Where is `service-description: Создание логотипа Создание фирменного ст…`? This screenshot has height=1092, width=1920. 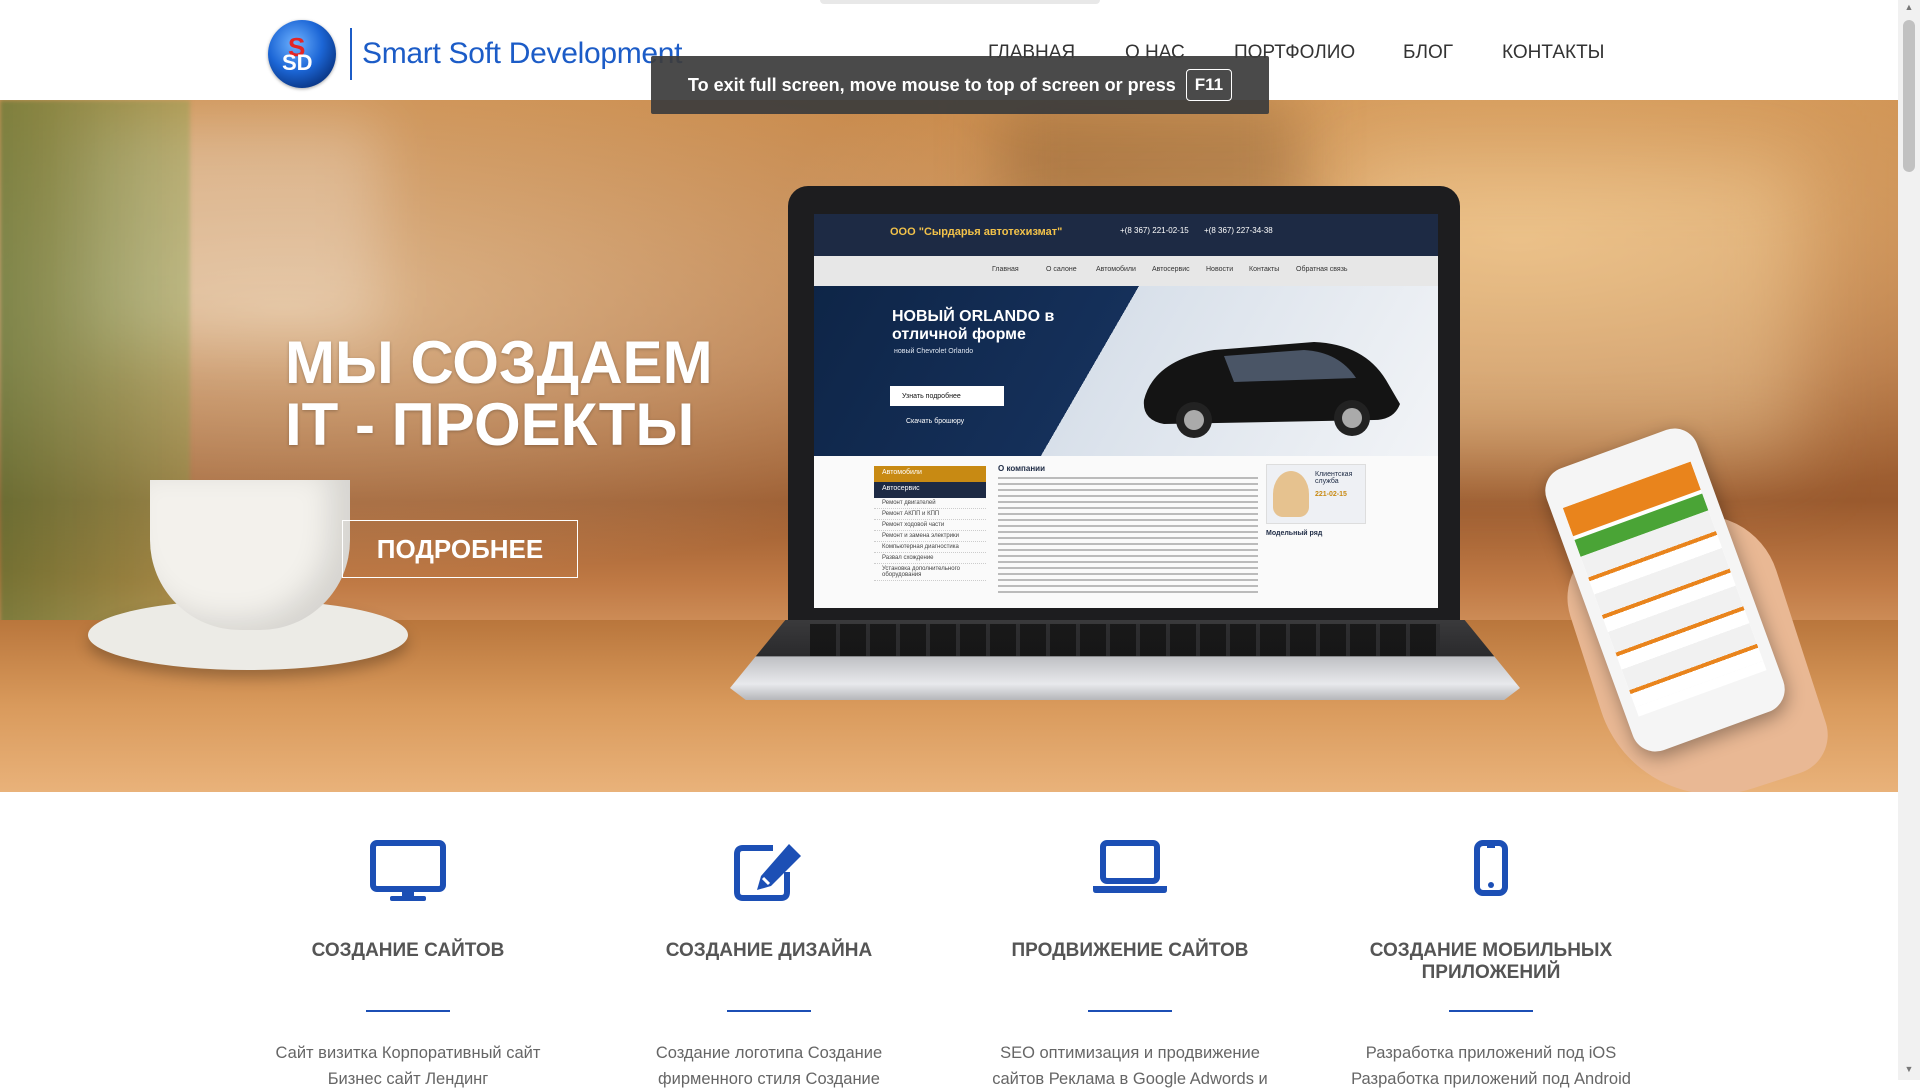
service-description: Создание логотипа Создание фирменного ст… is located at coordinates (769, 1066).